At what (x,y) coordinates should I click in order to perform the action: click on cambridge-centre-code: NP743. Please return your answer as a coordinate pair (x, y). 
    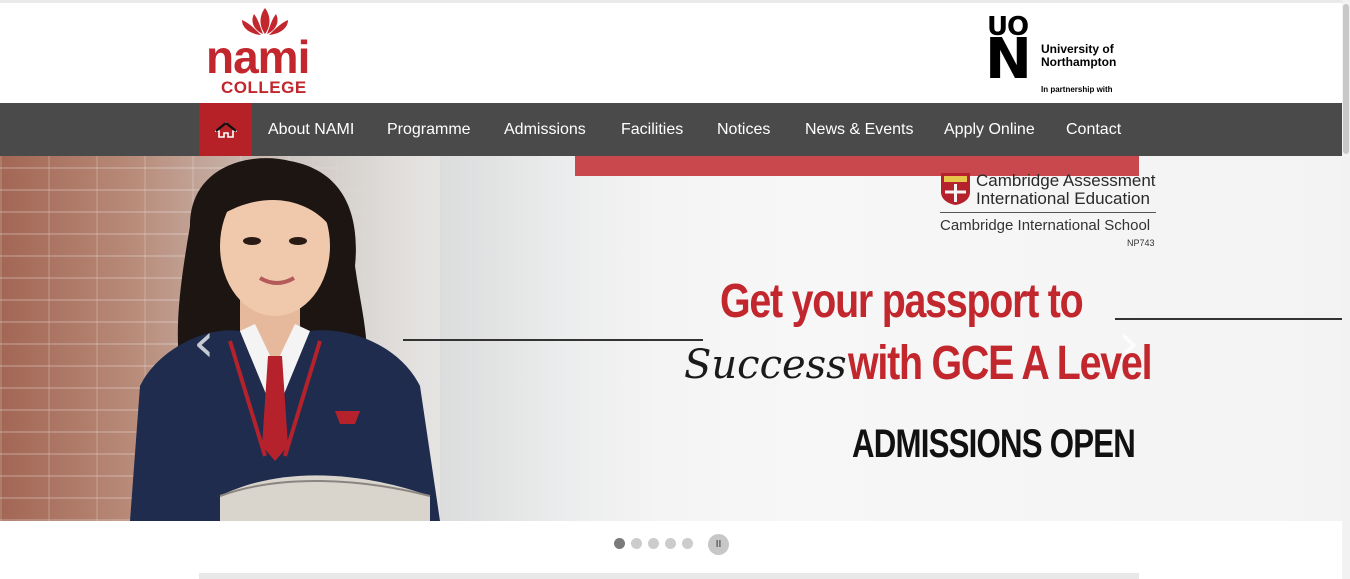
    Looking at the image, I should click on (1141, 243).